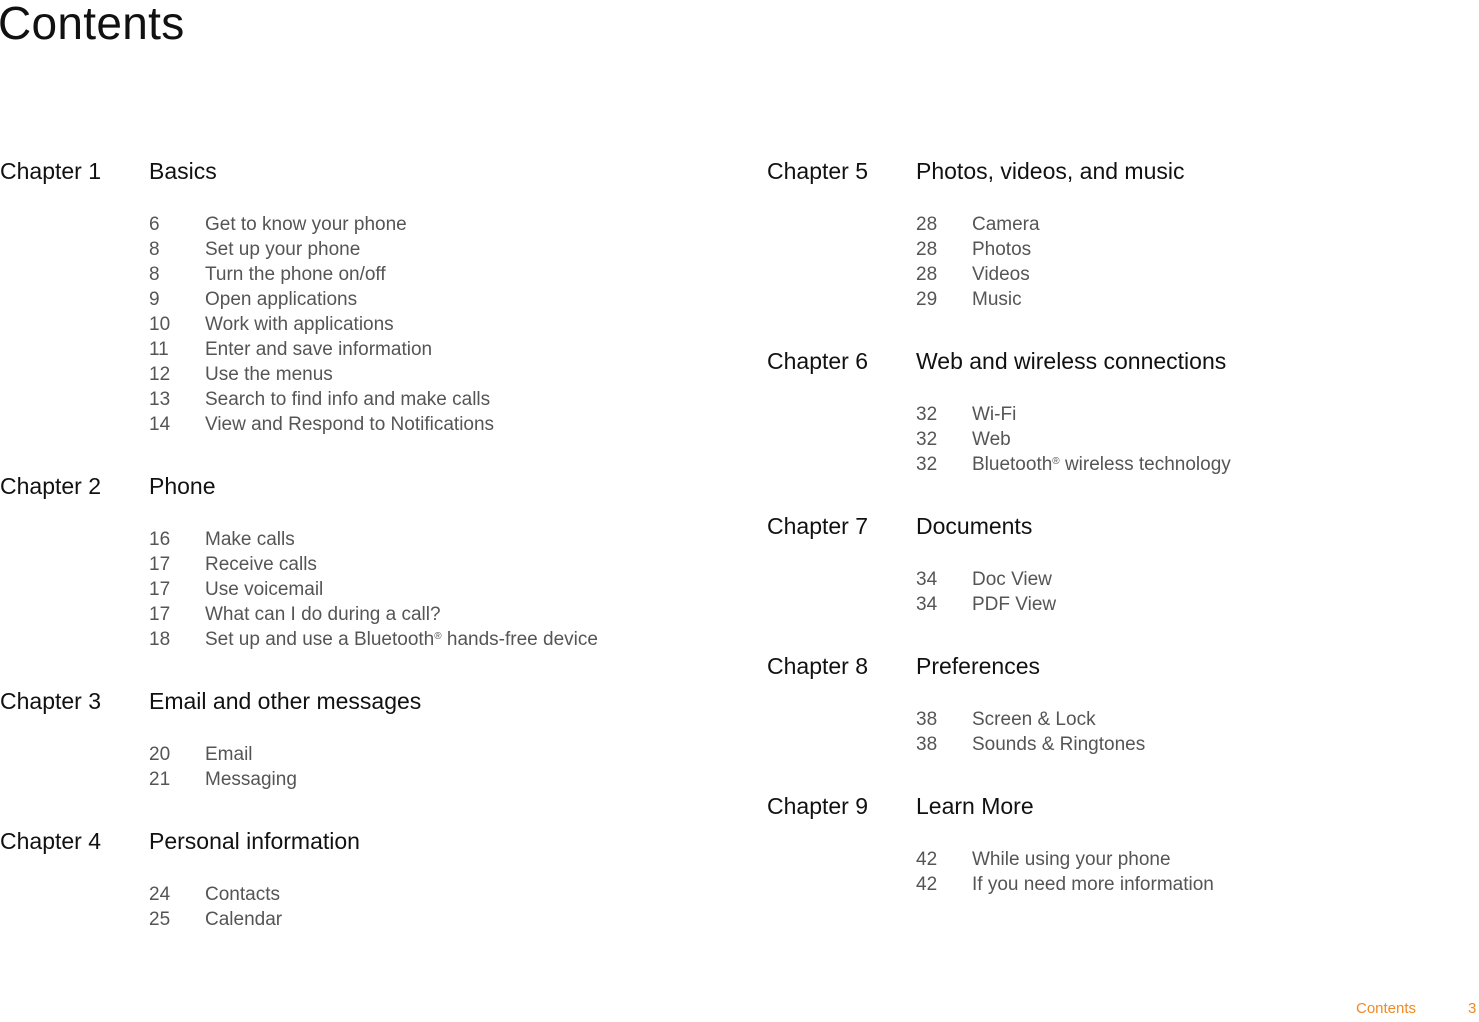 This screenshot has height=1022, width=1479. I want to click on toc-entry-page: 28, so click(927, 249).